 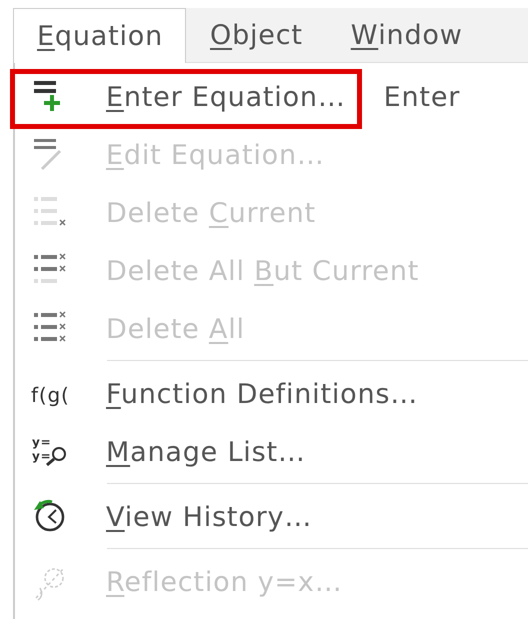 I want to click on function-icon: f(g(, so click(x=50, y=394).